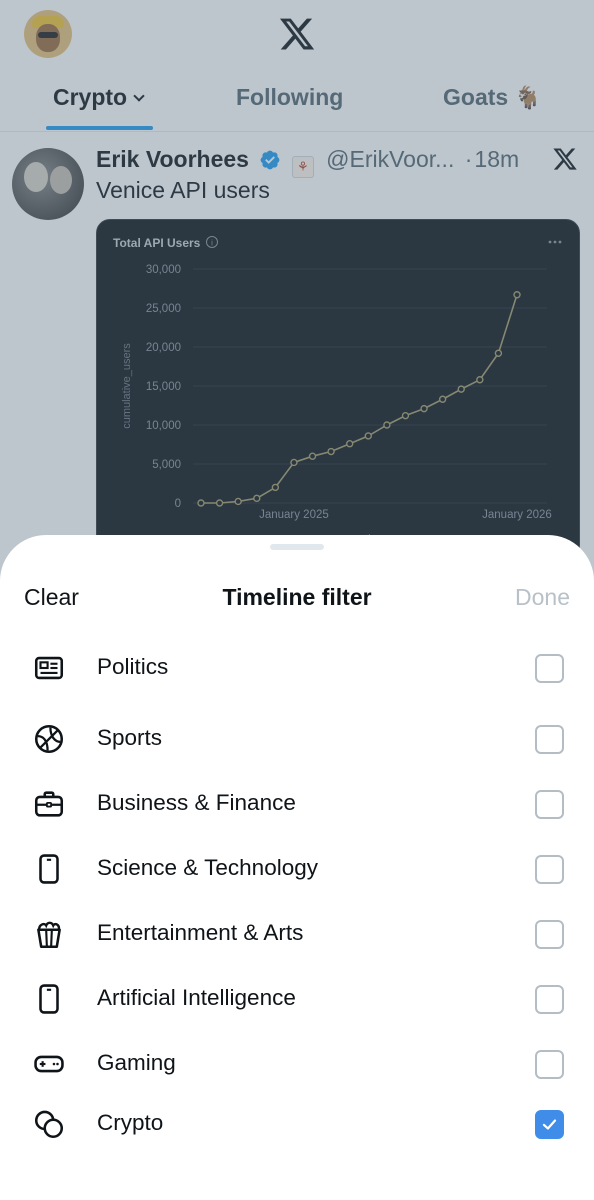  I want to click on coins-icon, so click(49, 1124).